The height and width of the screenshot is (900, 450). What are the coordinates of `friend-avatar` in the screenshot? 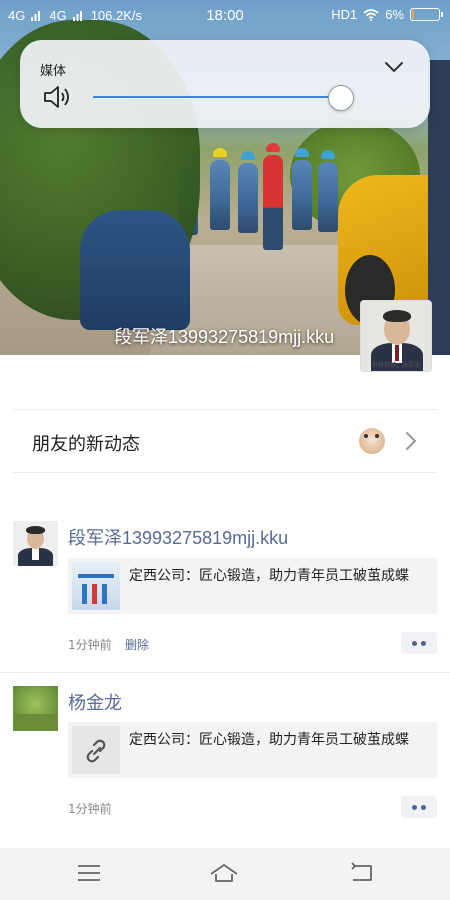 It's located at (372, 441).